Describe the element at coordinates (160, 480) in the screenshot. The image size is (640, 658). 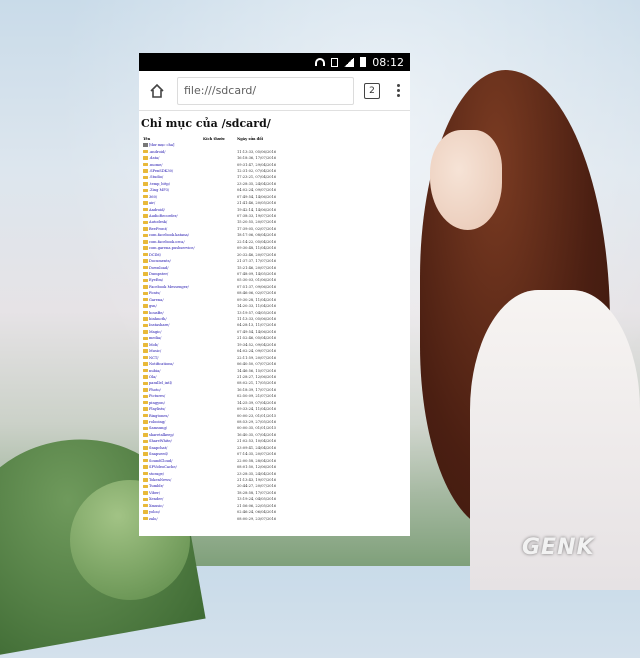
I see `folder-link: TokenNews/` at that location.